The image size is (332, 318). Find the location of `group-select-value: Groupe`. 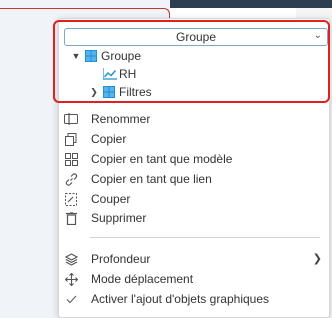

group-select-value: Groupe is located at coordinates (196, 37).